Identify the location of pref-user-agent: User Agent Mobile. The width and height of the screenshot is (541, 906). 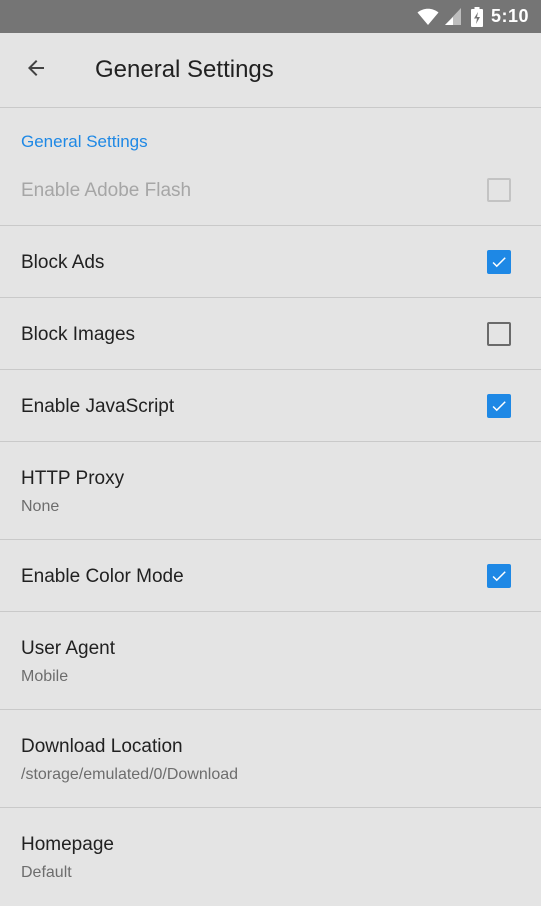
(270, 661).